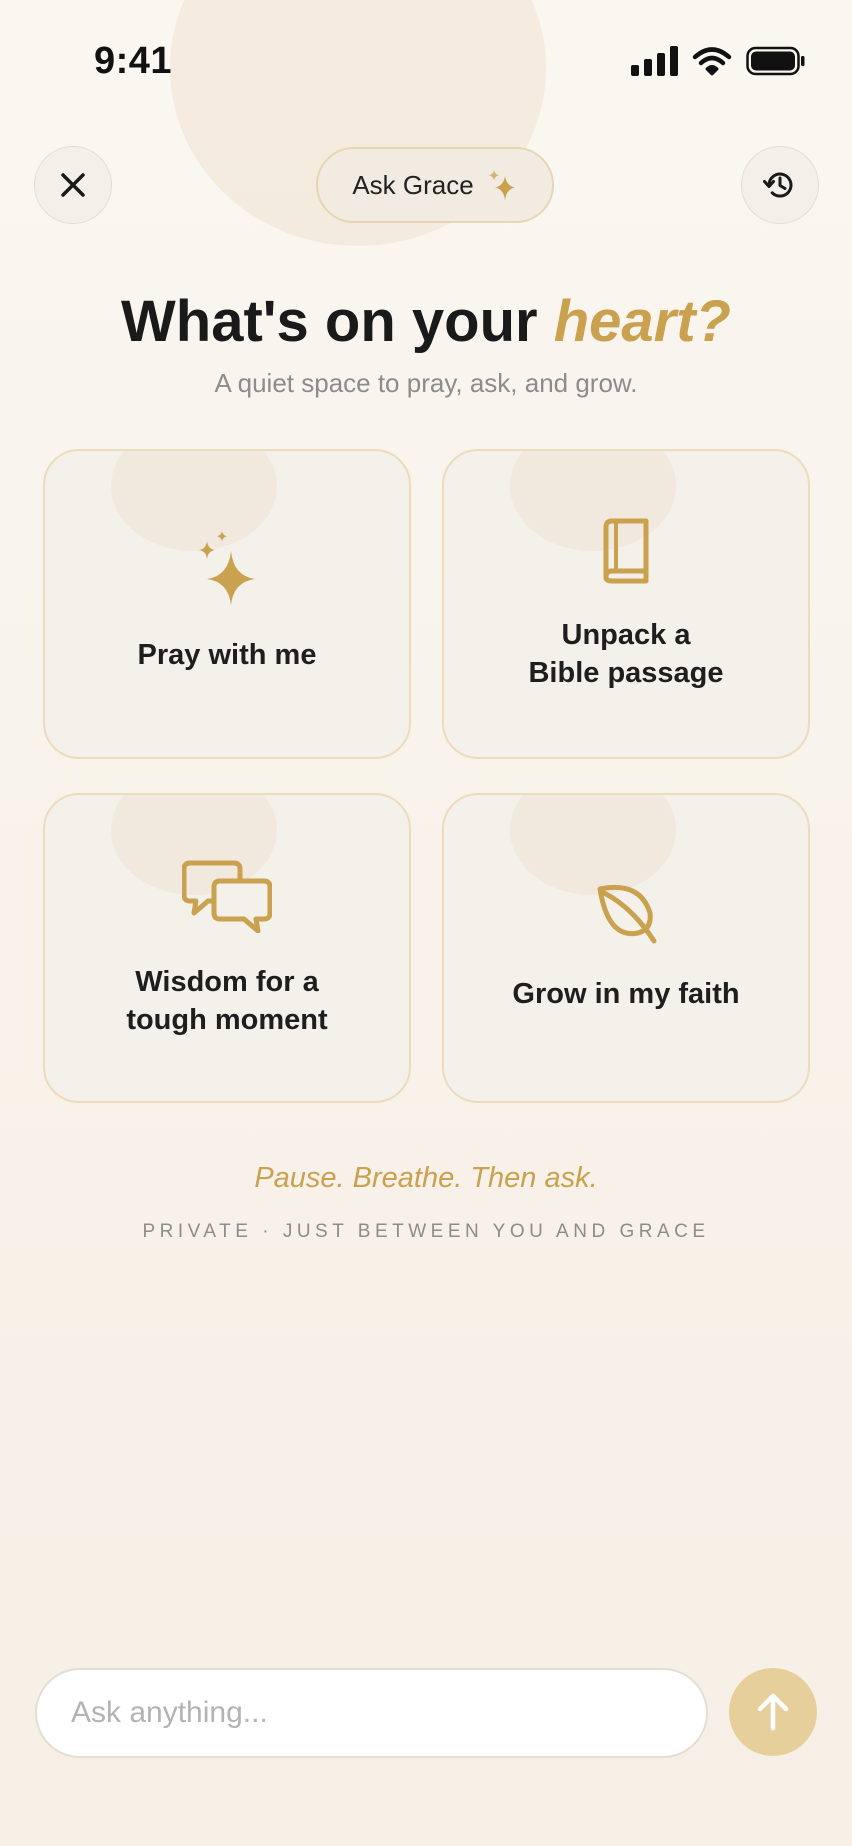  Describe the element at coordinates (227, 1001) in the screenshot. I see `card-label: Wisdom for a tough moment` at that location.